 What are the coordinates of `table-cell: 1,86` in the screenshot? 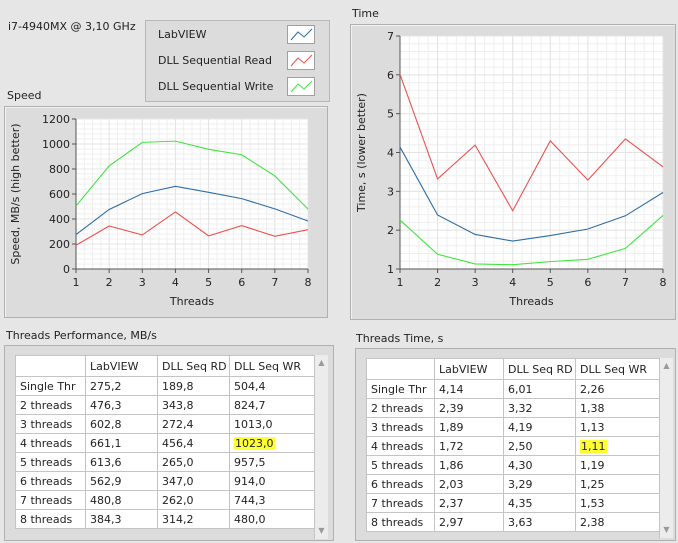 It's located at (469, 465).